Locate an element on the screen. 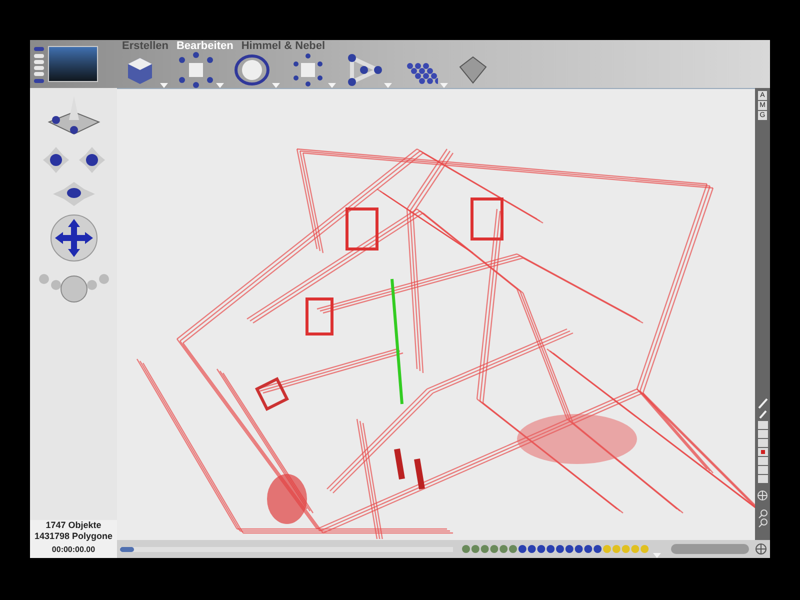 This screenshot has width=800, height=600. polygon-count: 1431798 Polygone is located at coordinates (73, 536).